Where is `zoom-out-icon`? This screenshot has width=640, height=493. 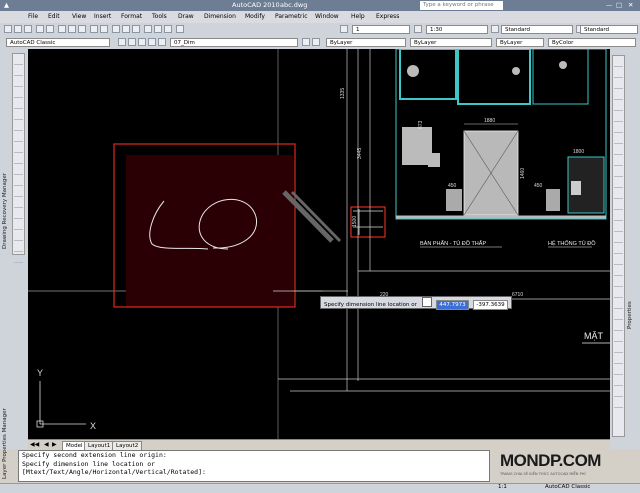
zoom-out-icon is located at coordinates (618, 403).